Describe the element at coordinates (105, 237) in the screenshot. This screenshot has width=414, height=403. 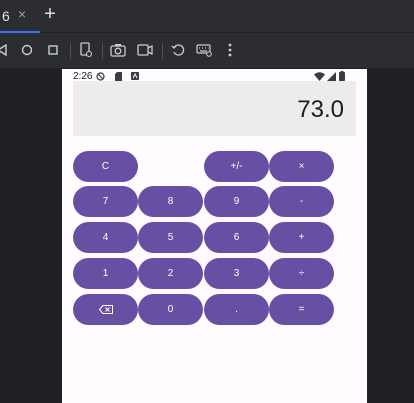
I see `digit-4-button: 4` at that location.